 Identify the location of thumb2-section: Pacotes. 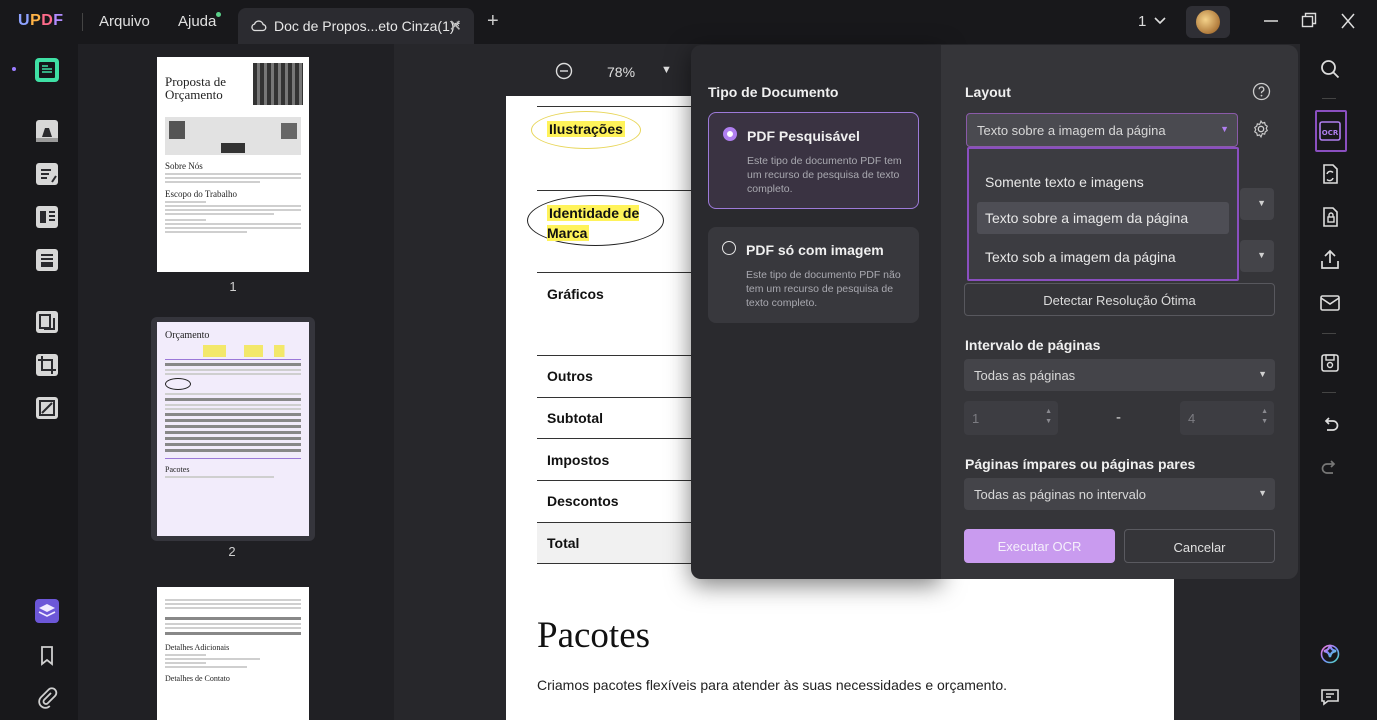
(177, 469).